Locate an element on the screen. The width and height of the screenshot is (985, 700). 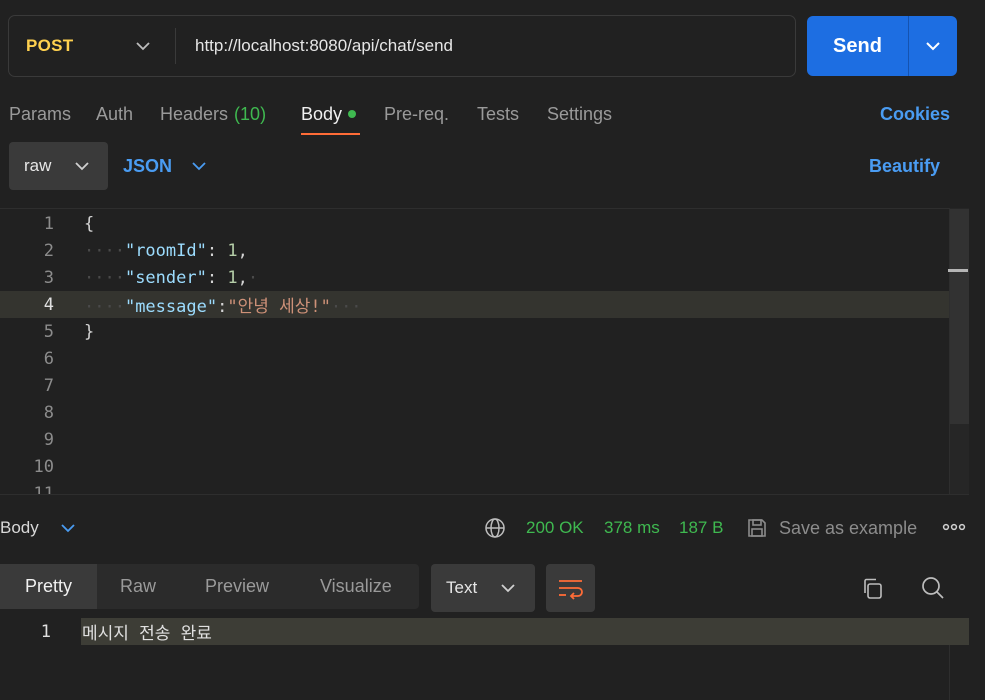
request-url-bar: POST http://localhost:8080/api/chat/send is located at coordinates (402, 46).